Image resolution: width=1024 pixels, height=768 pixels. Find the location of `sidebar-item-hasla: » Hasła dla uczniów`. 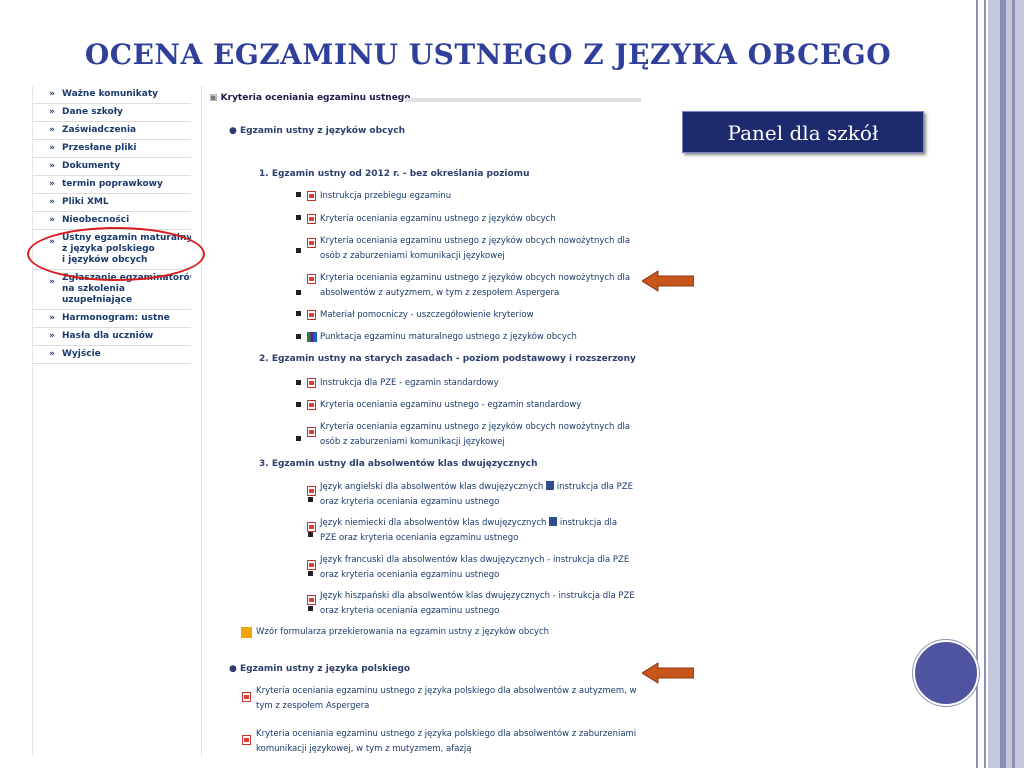

sidebar-item-hasla: » Hasła dla uczniów is located at coordinates (112, 337).